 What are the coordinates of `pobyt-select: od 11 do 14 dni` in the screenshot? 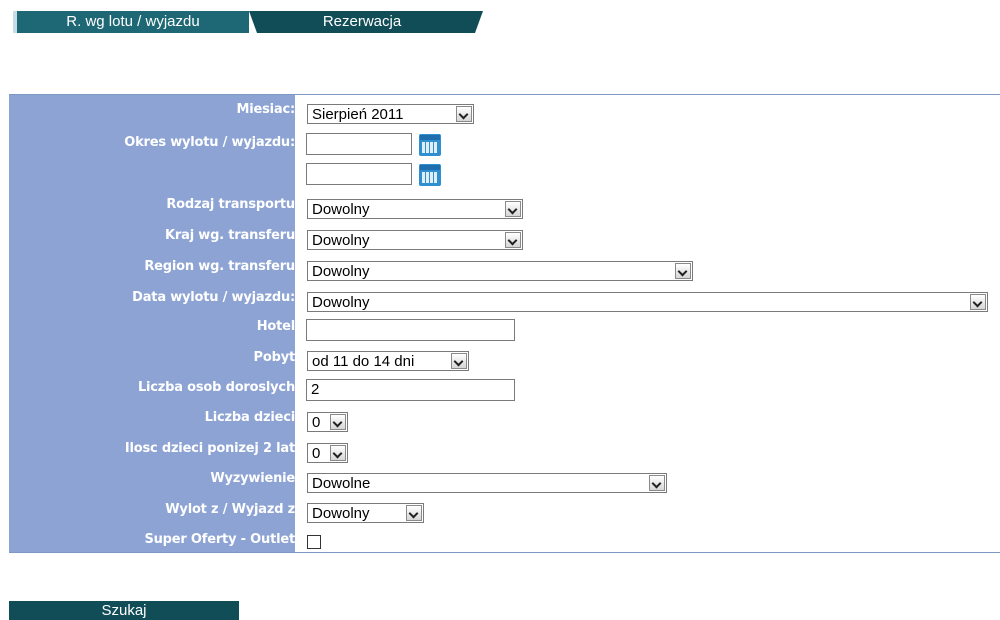 It's located at (388, 361).